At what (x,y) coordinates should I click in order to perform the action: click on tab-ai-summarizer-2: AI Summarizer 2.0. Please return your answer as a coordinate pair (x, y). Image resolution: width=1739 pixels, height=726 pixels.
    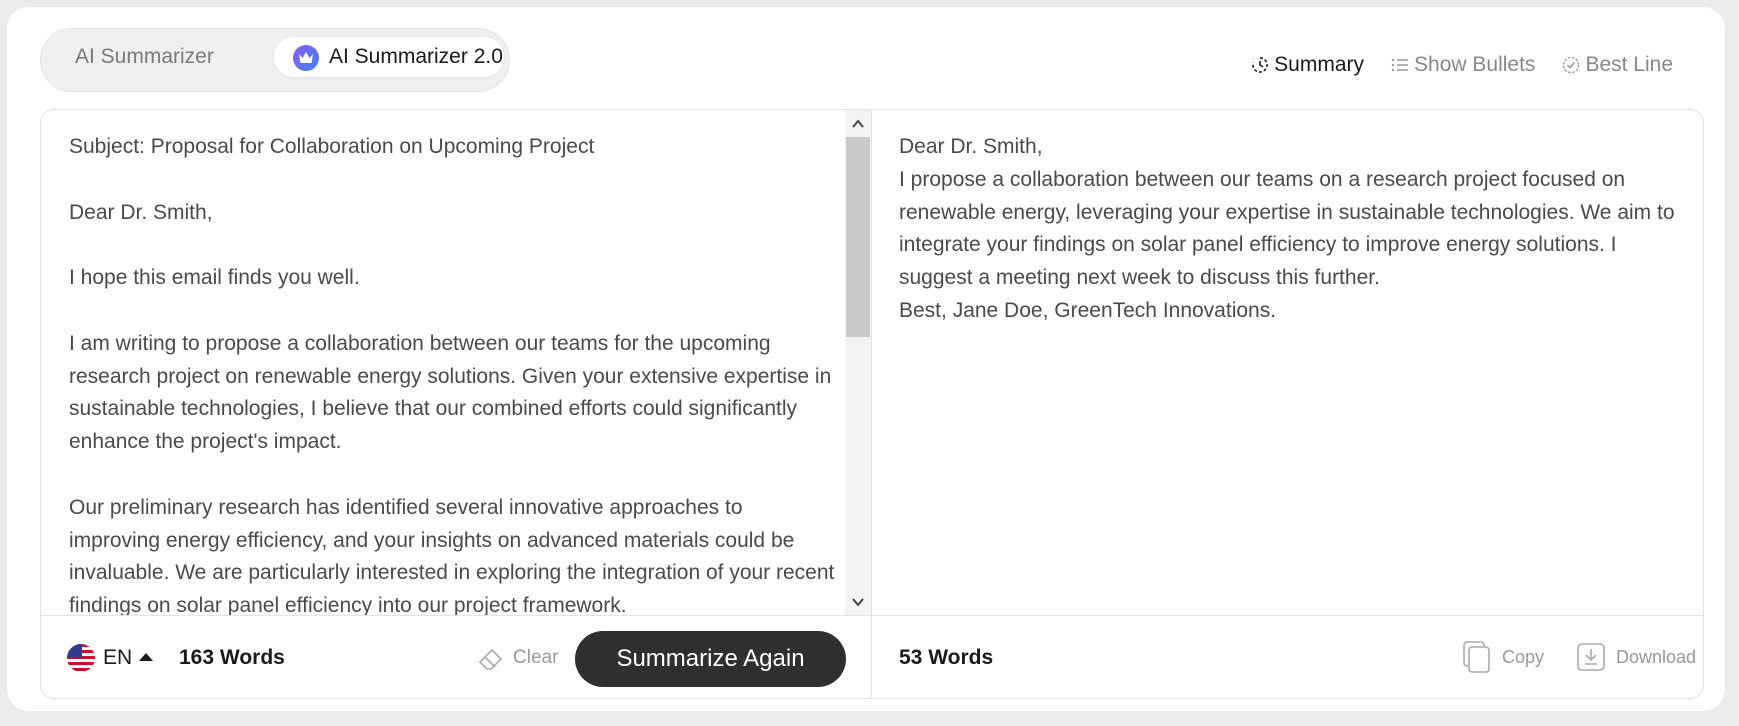
    Looking at the image, I should click on (389, 57).